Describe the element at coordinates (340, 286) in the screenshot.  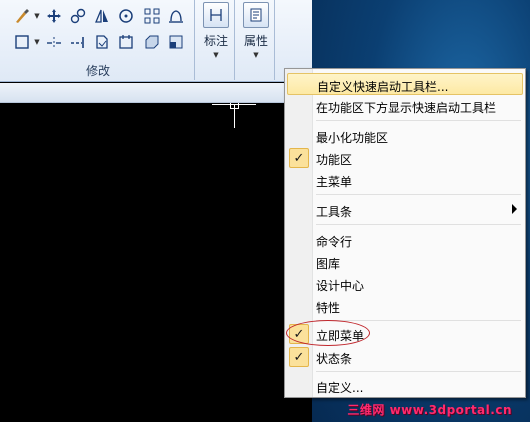
I see `menu-item-label: 设计中心` at that location.